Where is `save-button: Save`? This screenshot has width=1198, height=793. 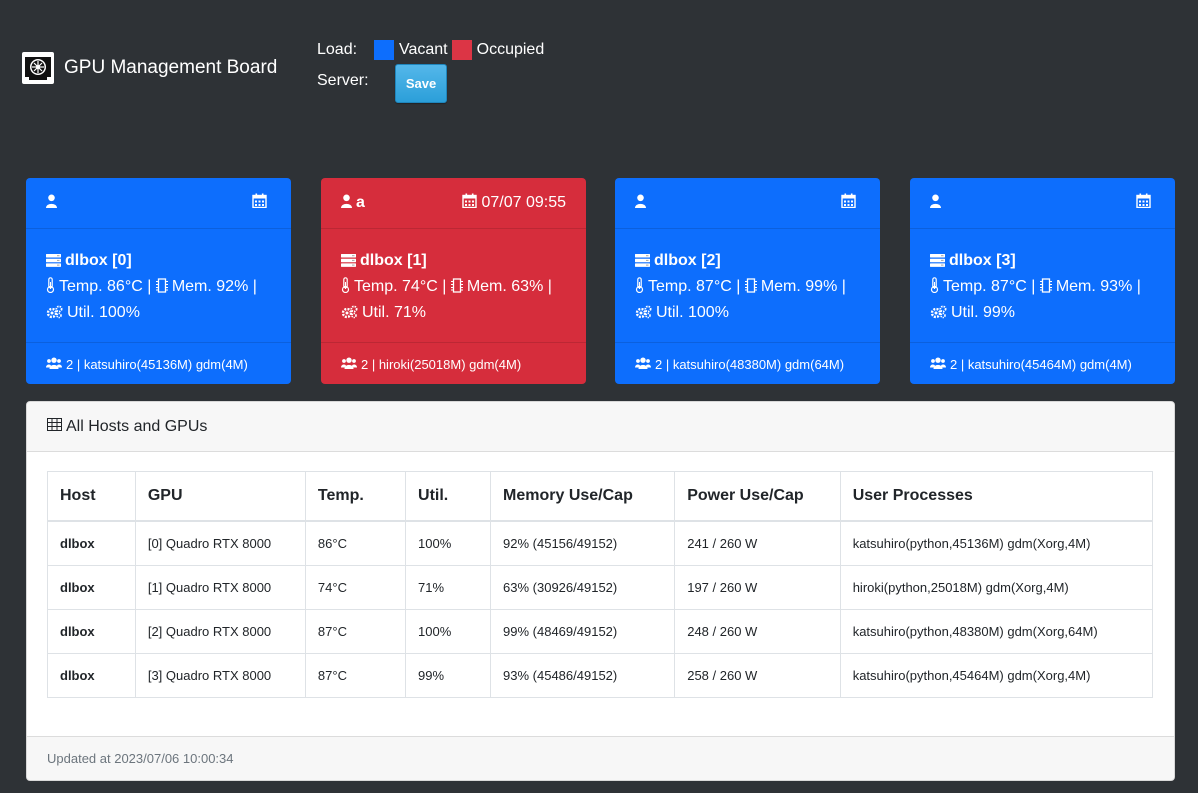
save-button: Save is located at coordinates (421, 83).